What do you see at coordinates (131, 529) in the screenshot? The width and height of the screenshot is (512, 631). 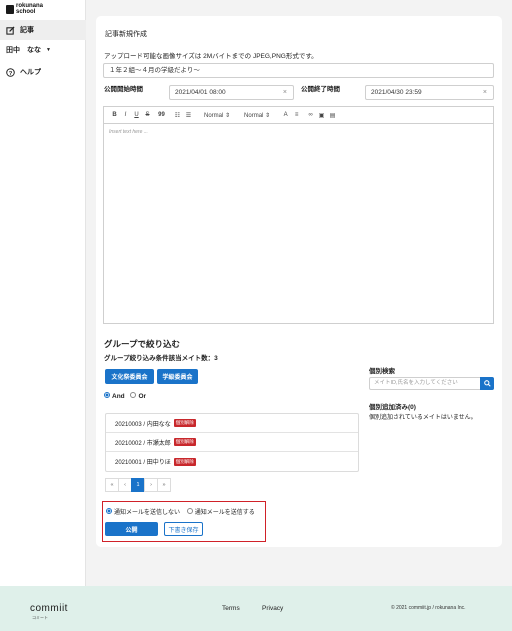 I see `publish-button: 公開` at bounding box center [131, 529].